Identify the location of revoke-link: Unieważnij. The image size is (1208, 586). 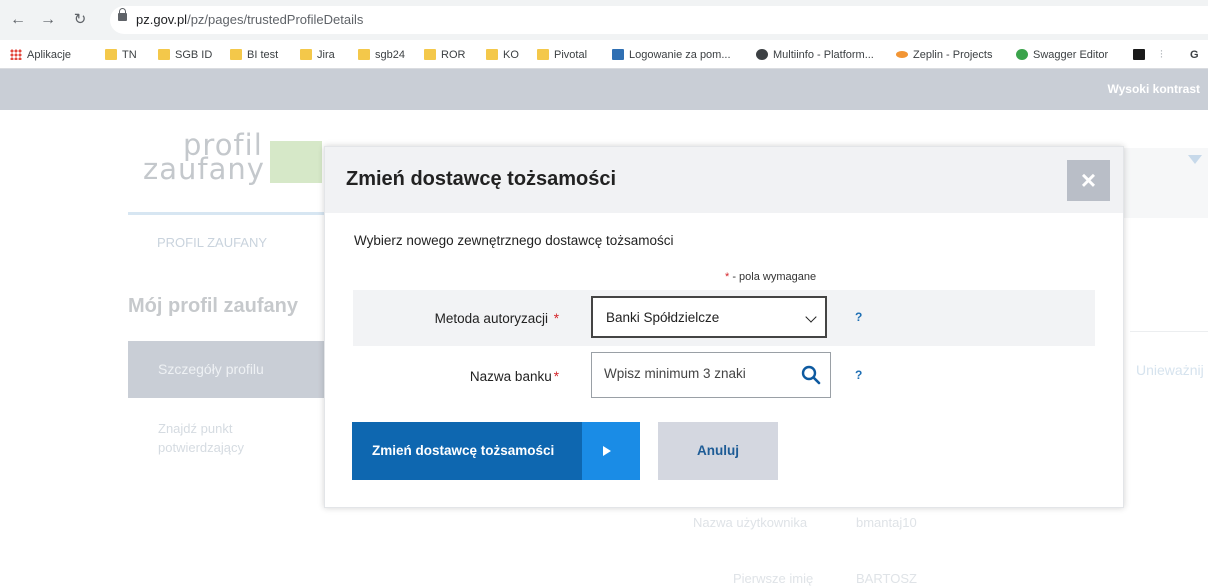
(1170, 370).